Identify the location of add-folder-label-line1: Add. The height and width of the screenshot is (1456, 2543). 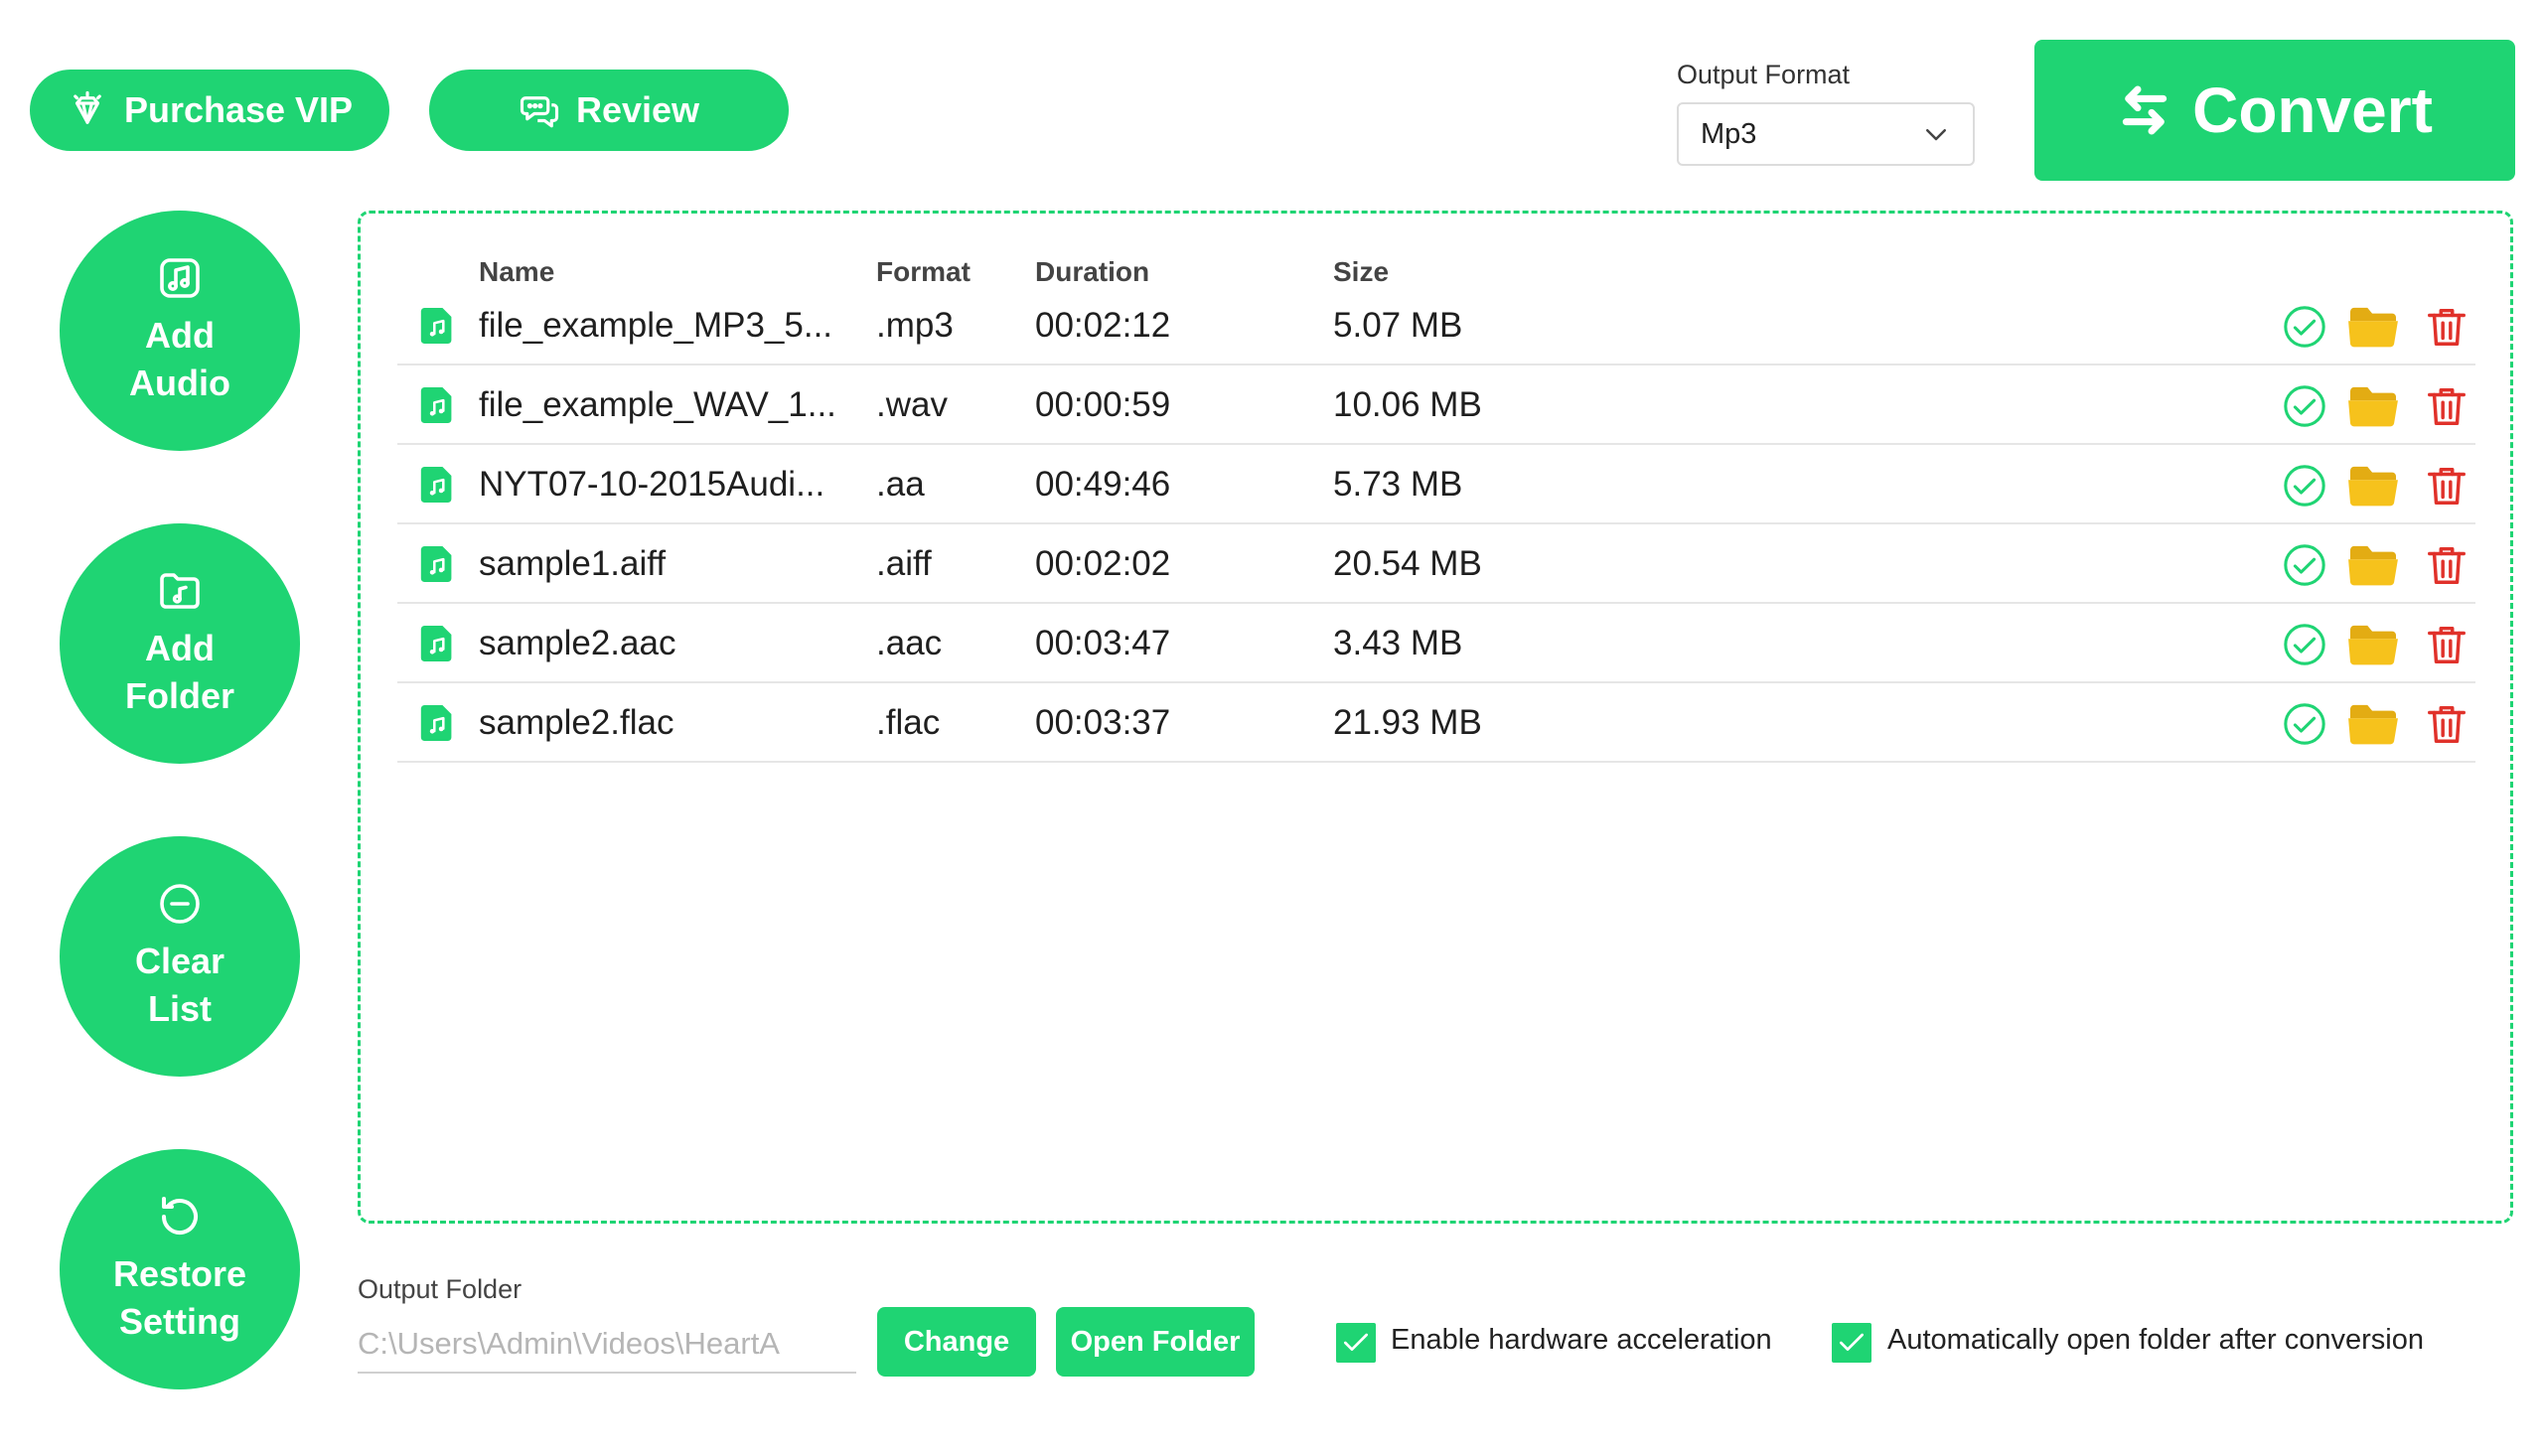
(180, 648).